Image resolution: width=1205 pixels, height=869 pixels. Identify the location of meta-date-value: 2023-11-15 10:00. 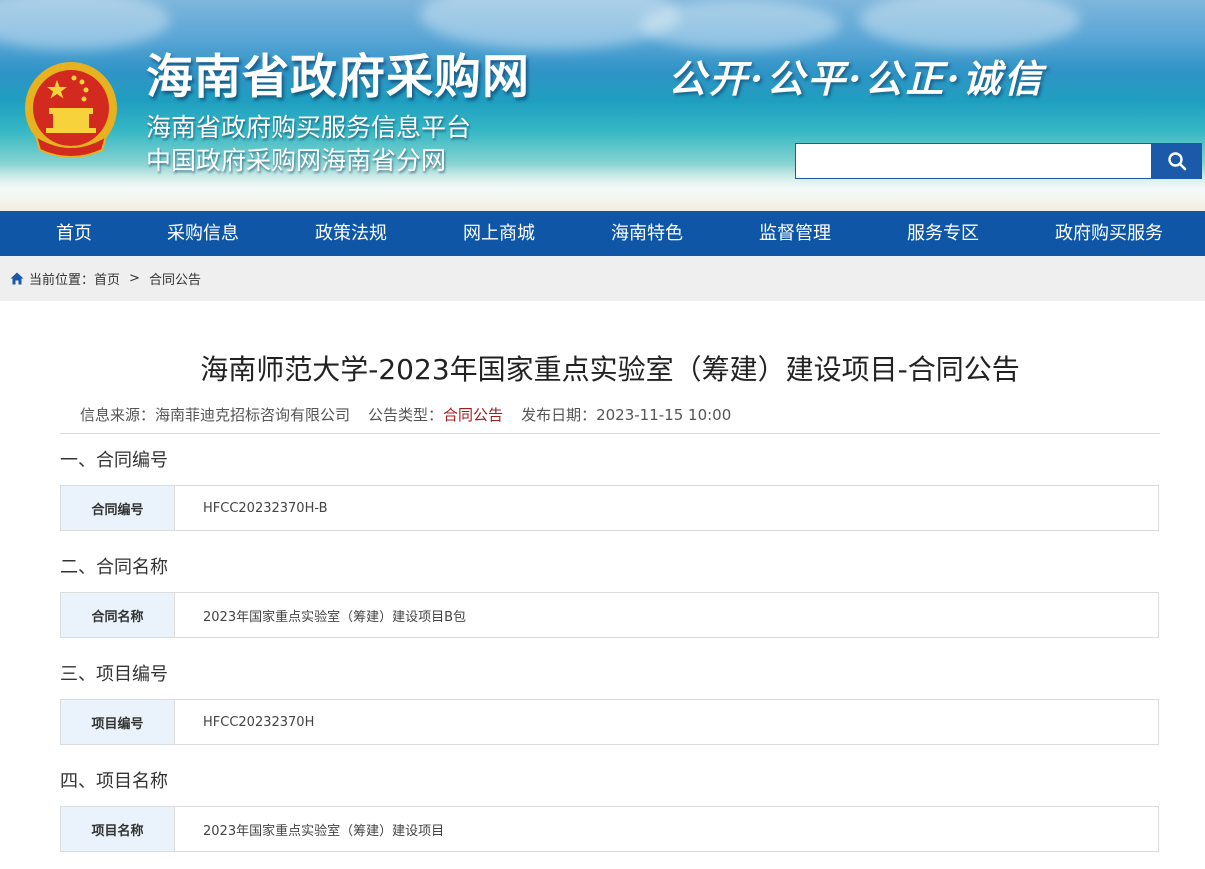
(664, 415).